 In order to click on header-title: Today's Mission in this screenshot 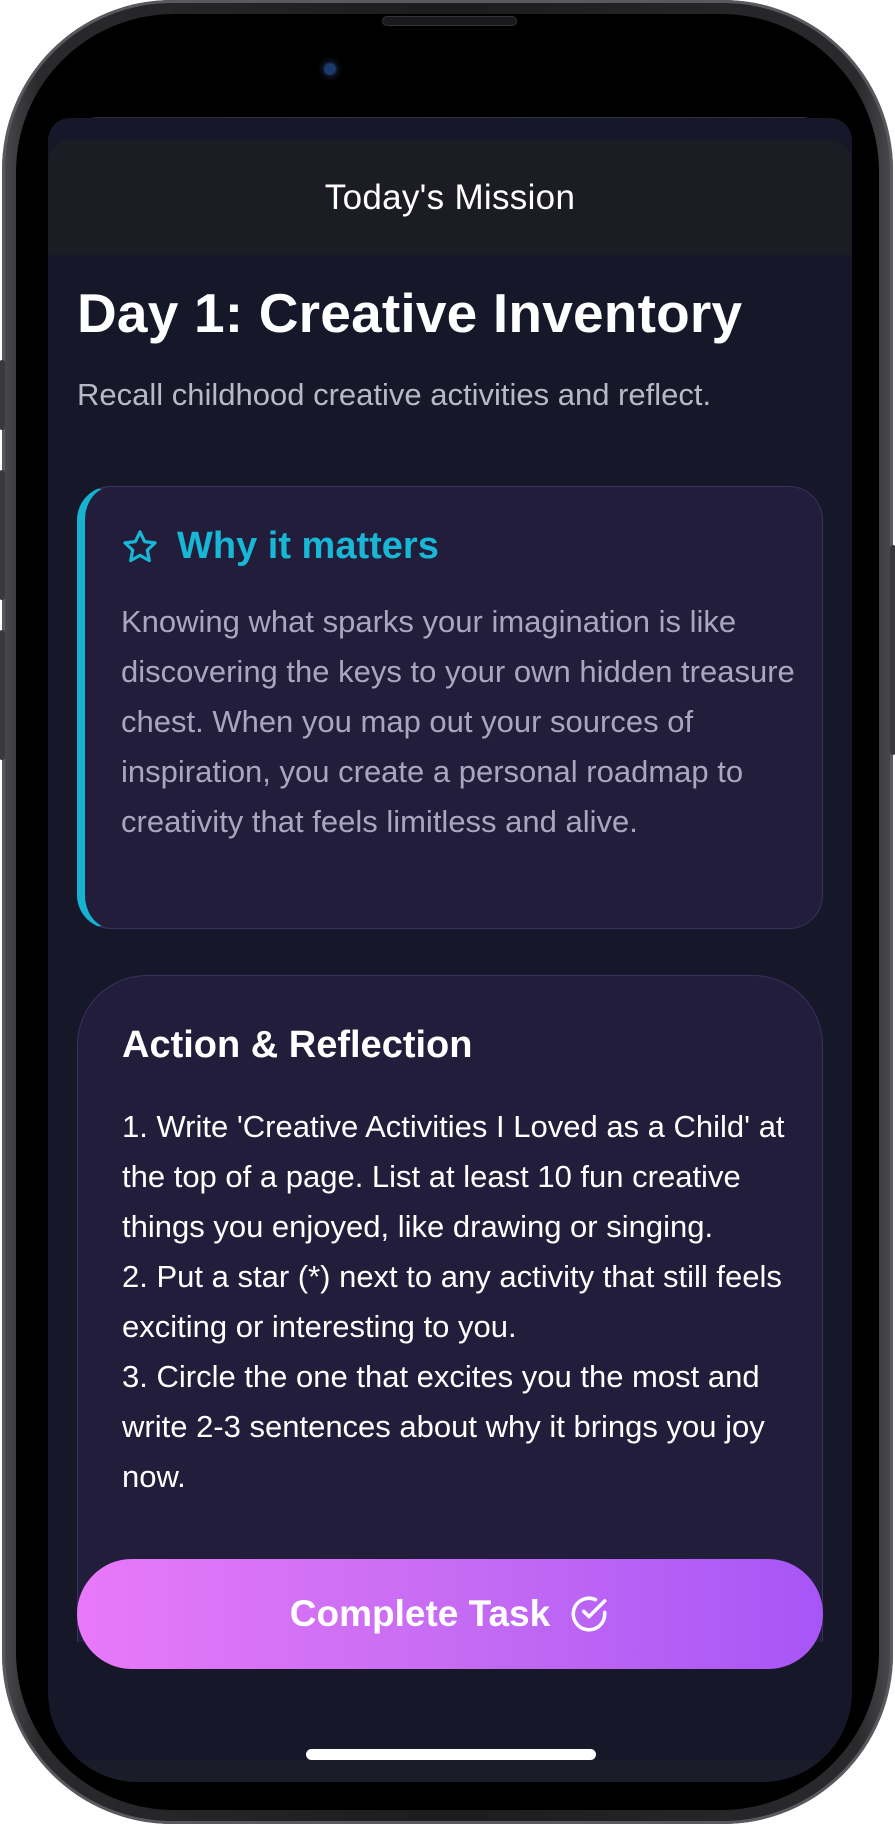, I will do `click(450, 197)`.